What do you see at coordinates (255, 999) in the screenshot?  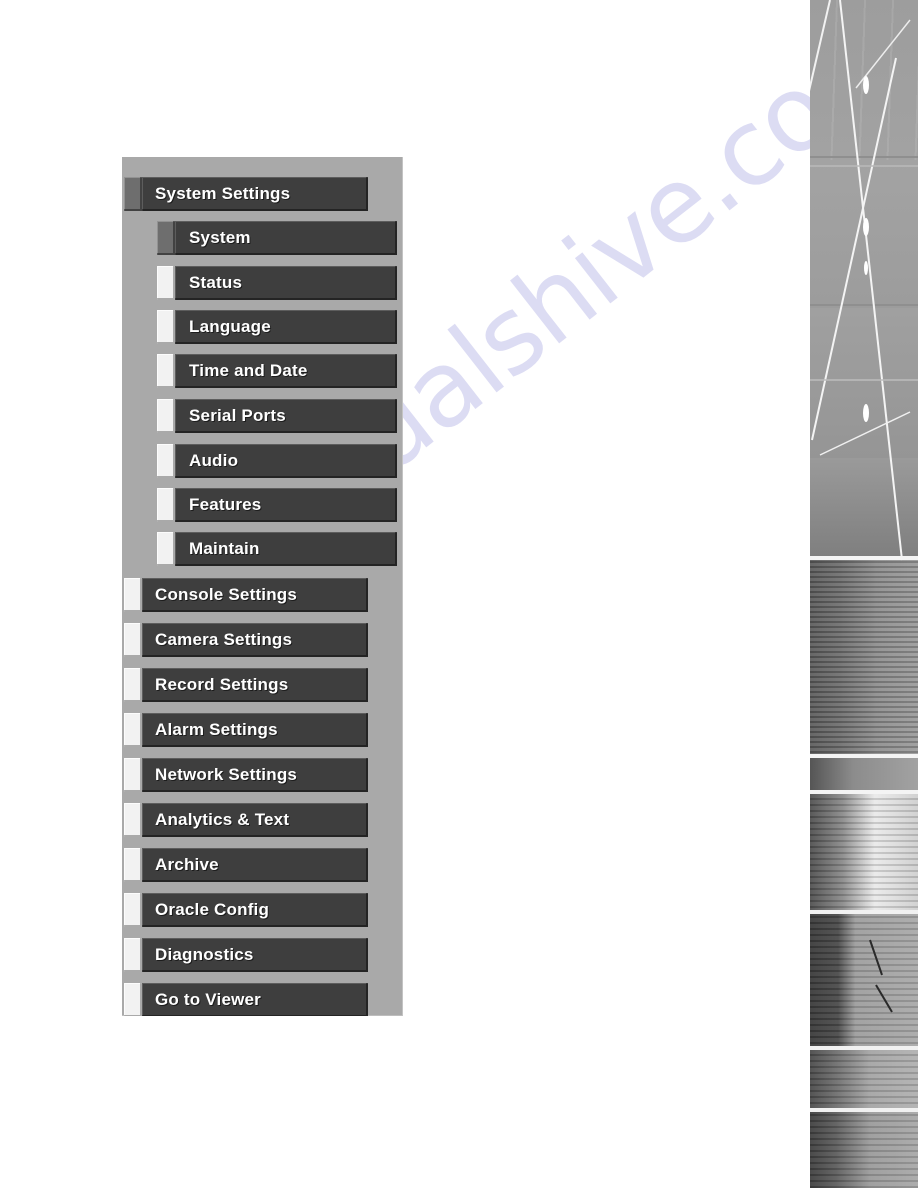 I see `sidebar-item-label: Go to Viewer` at bounding box center [255, 999].